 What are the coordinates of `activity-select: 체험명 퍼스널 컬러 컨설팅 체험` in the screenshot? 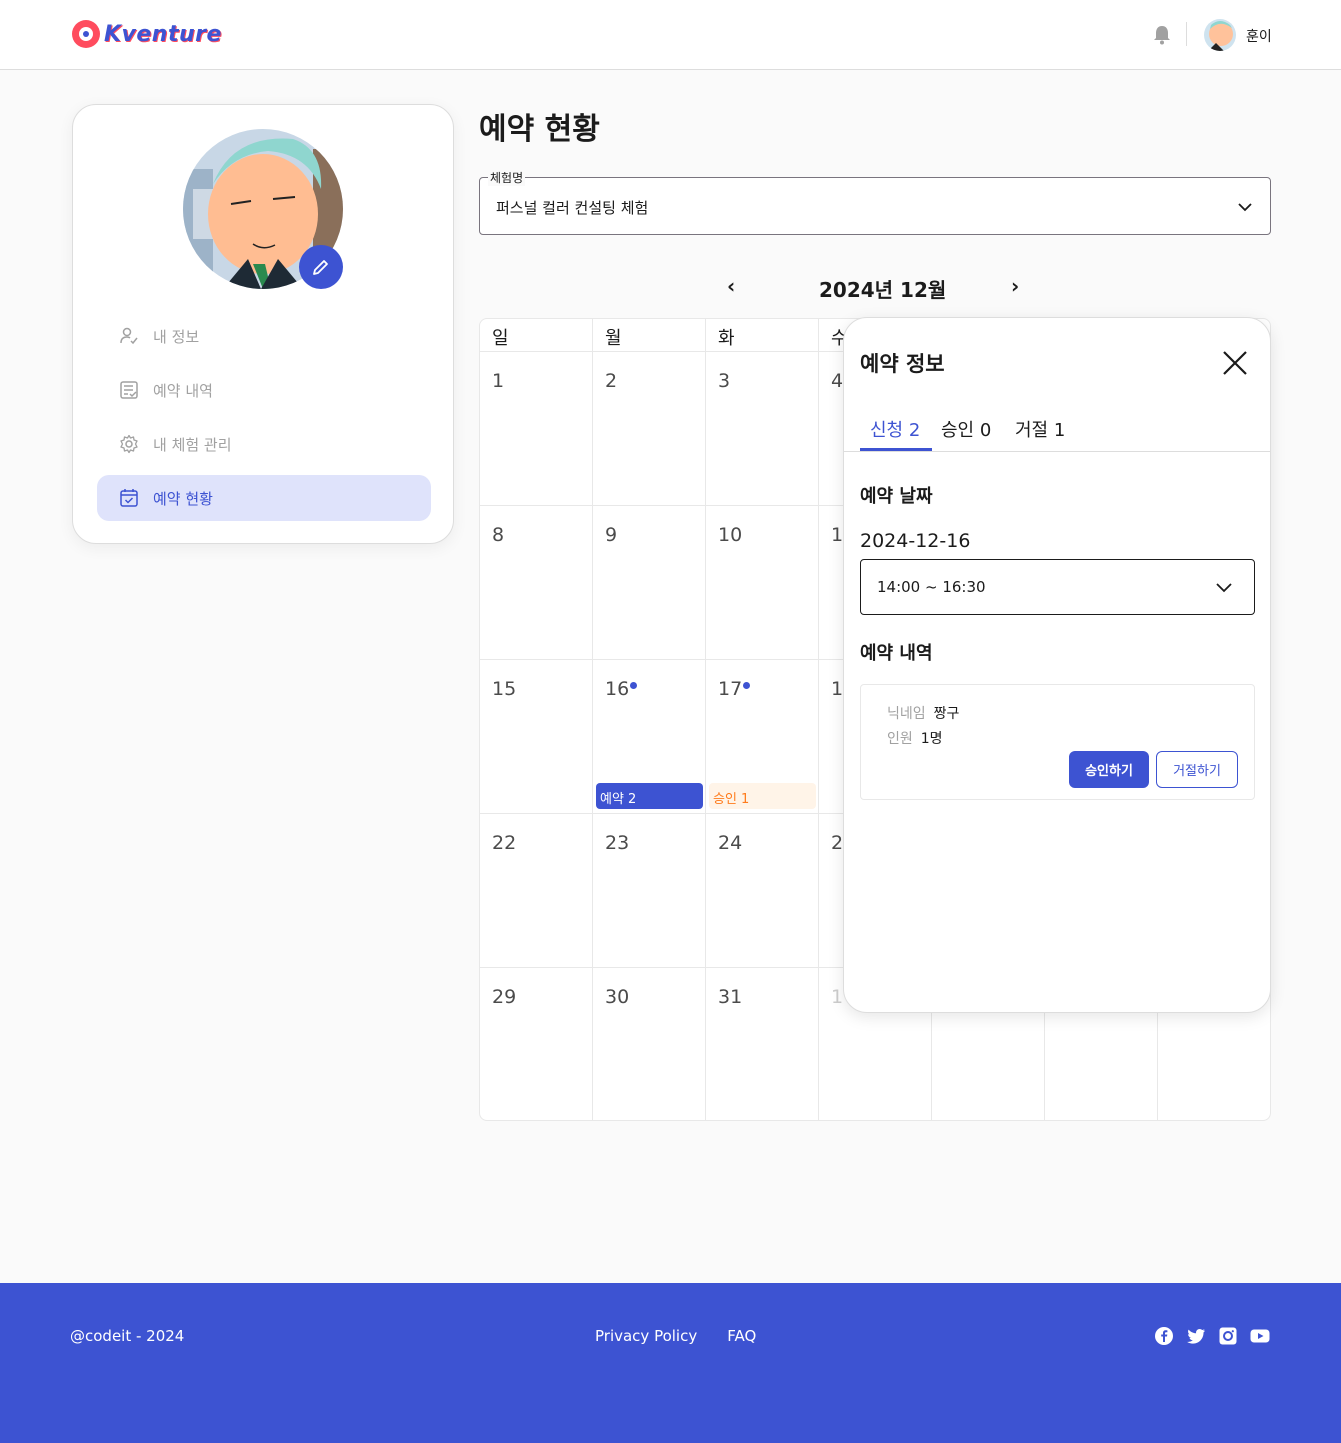 It's located at (875, 202).